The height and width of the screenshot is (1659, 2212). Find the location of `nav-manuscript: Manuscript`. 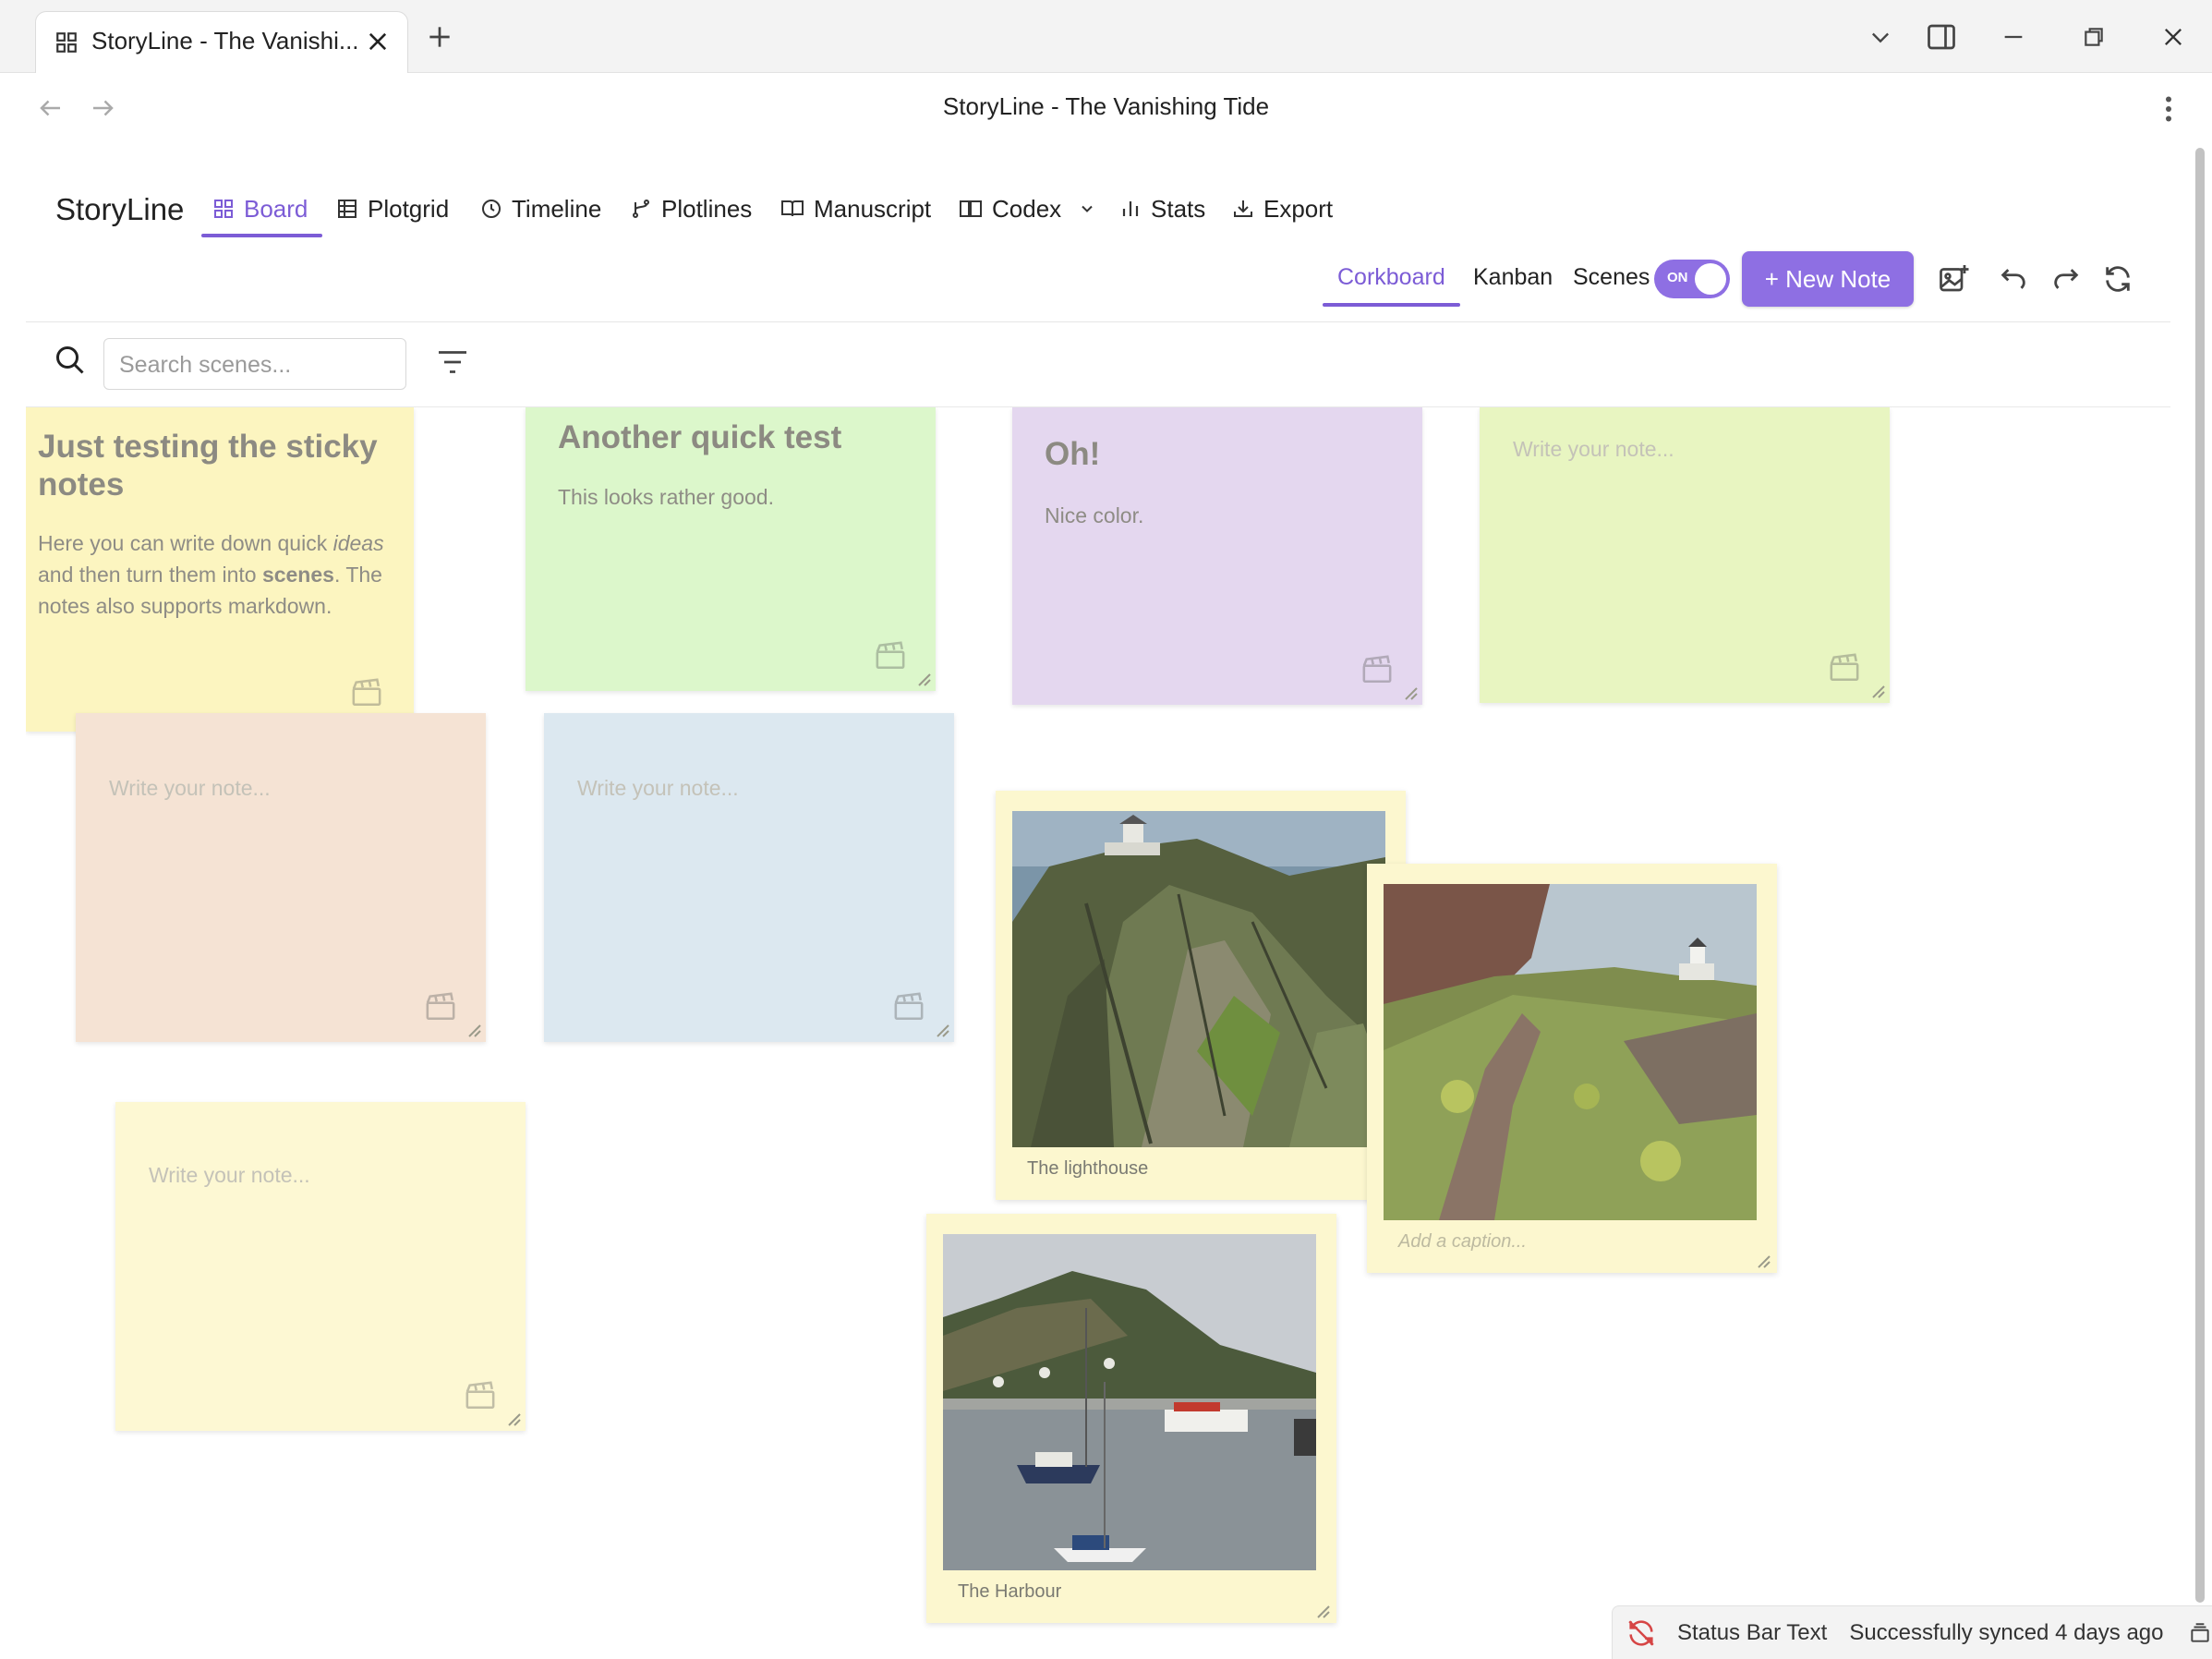

nav-manuscript: Manuscript is located at coordinates (855, 209).